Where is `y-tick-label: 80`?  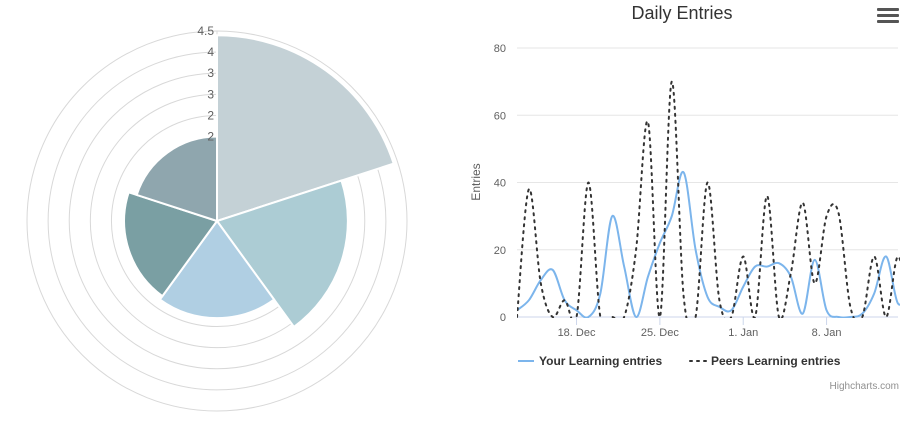
y-tick-label: 80 is located at coordinates (500, 49).